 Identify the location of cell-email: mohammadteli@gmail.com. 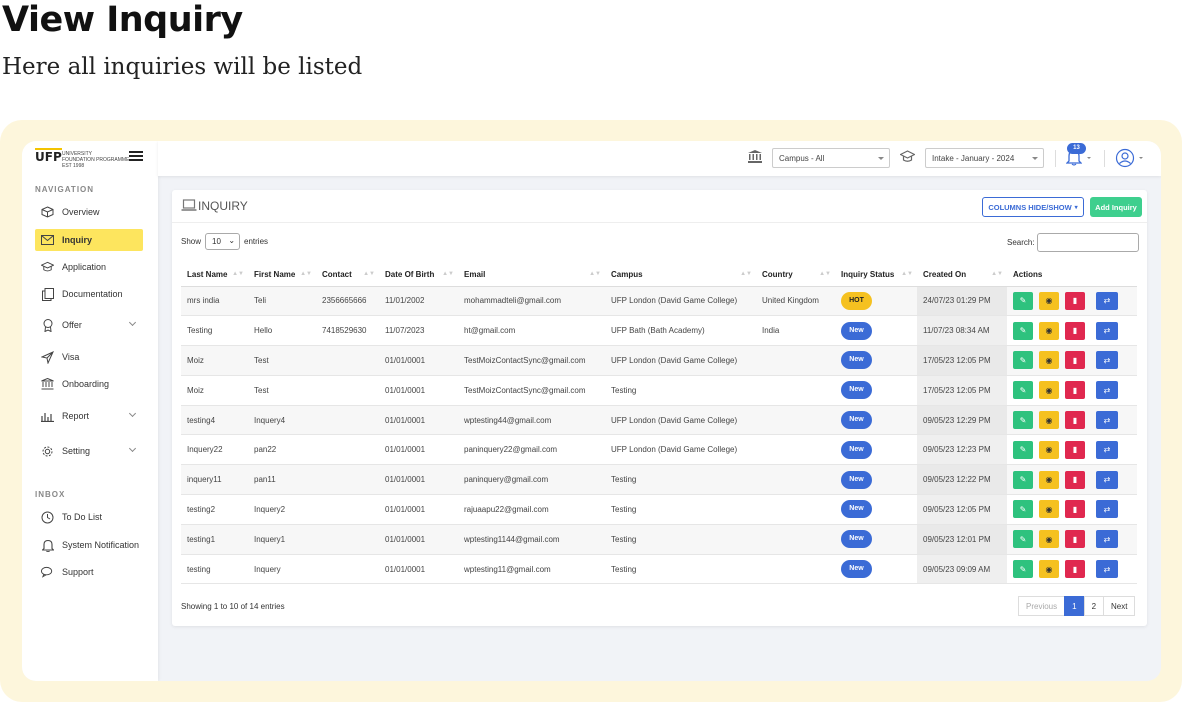
(531, 301).